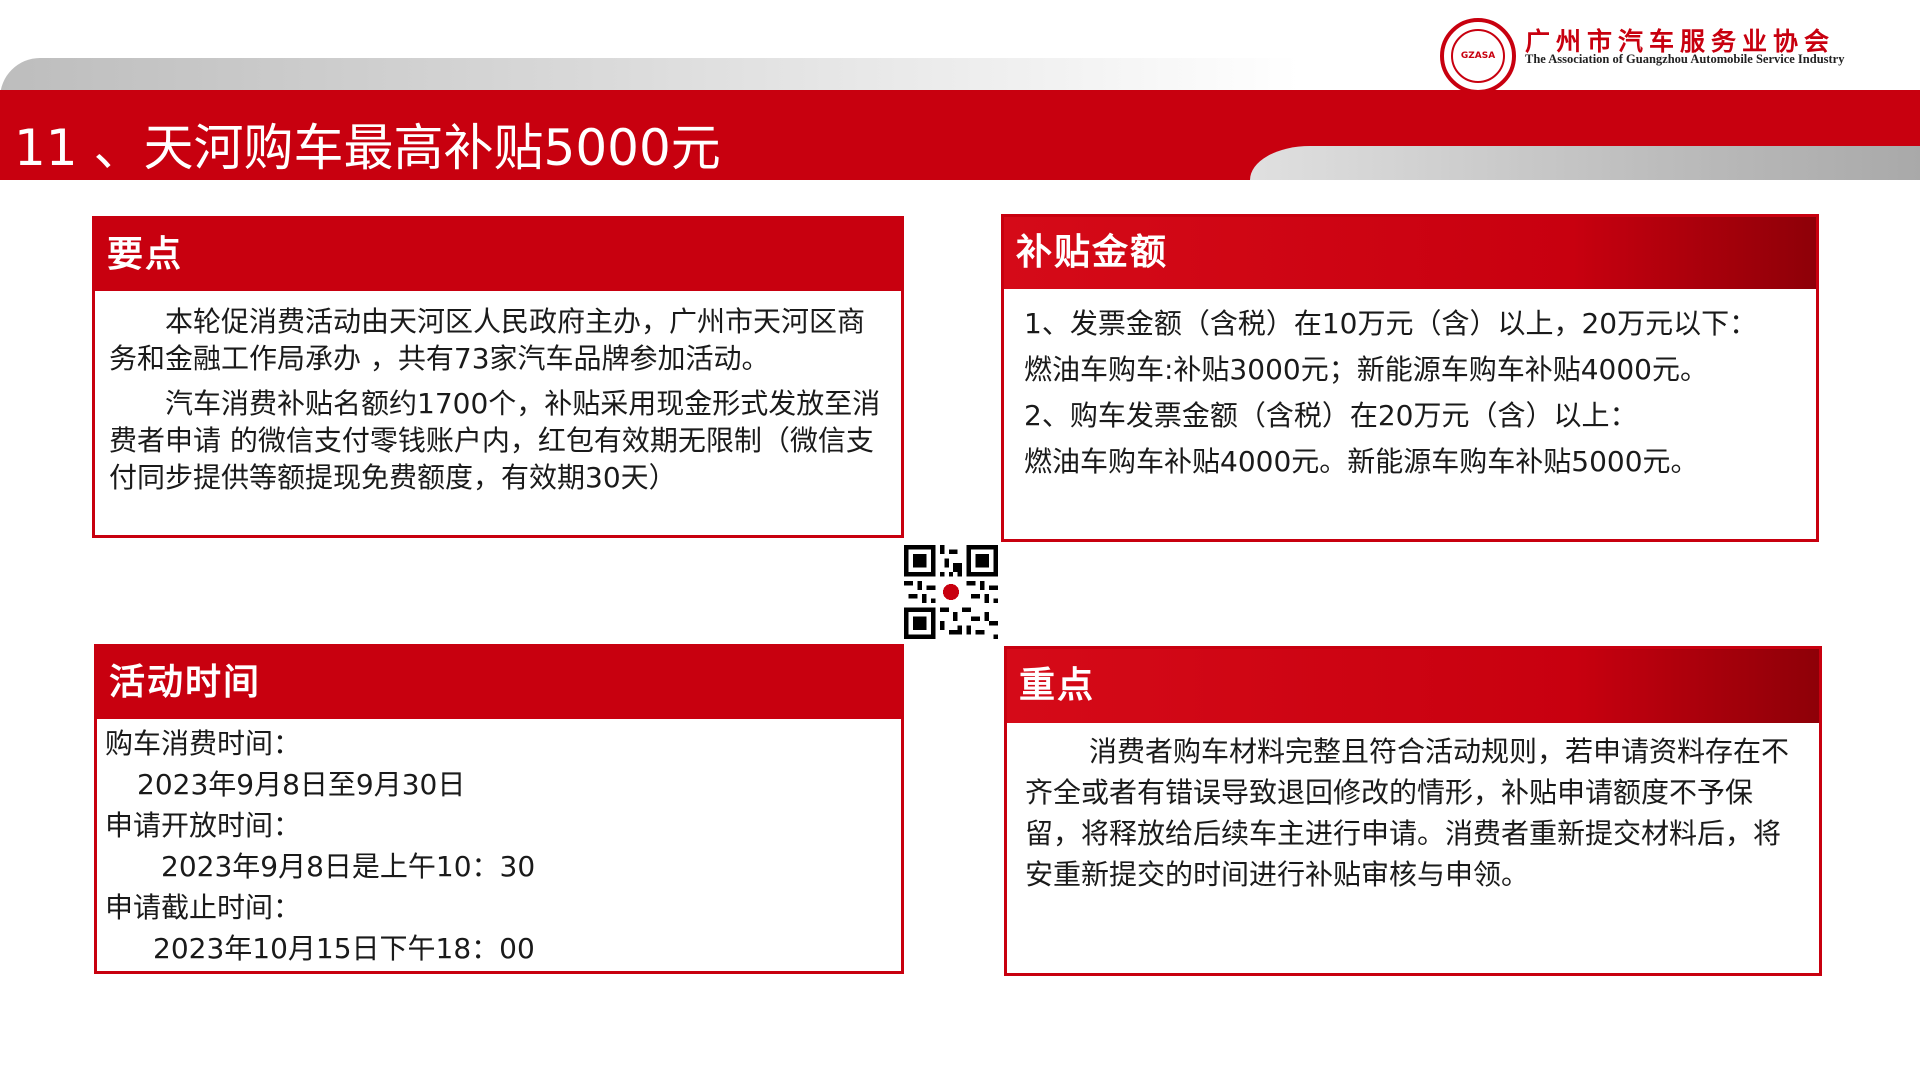 This screenshot has width=1920, height=1080. Describe the element at coordinates (301, 784) in the screenshot. I see `purchase-time-value: 2023年9月8日至9月30日` at that location.